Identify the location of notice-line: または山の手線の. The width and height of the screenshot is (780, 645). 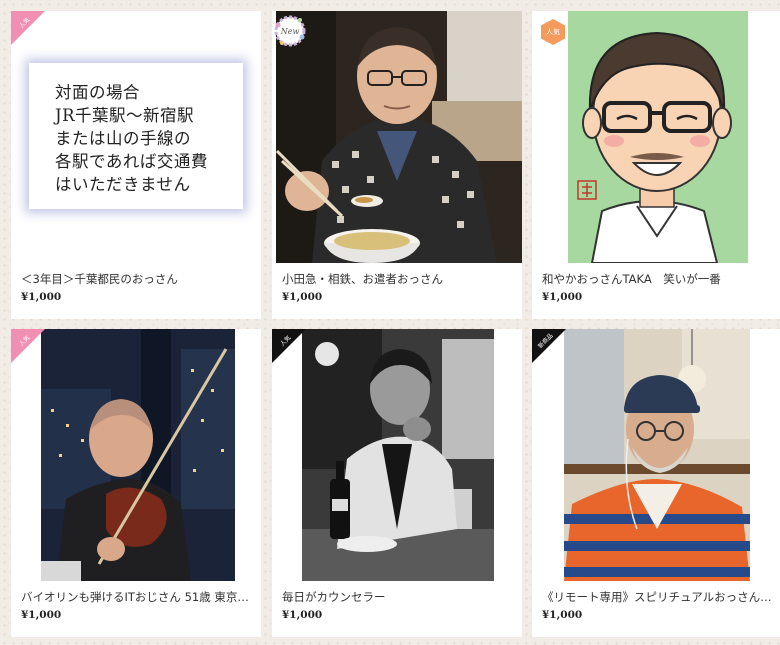
(123, 138).